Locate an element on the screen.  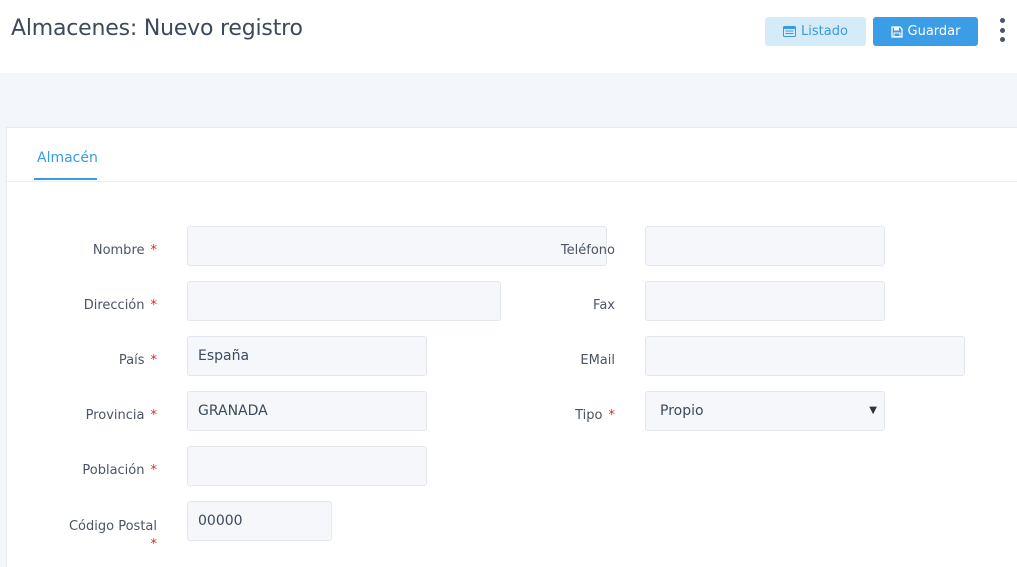
fax-input is located at coordinates (765, 301).